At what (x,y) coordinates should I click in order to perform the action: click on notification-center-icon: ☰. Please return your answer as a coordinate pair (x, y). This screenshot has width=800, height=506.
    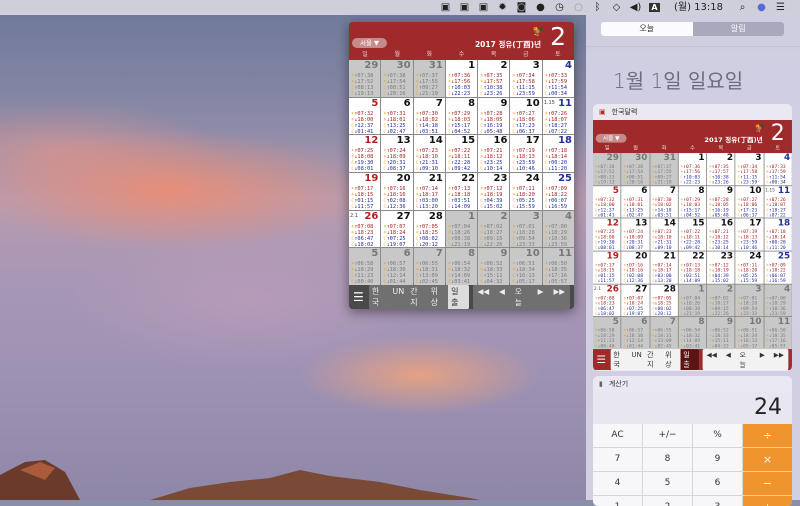
    Looking at the image, I should click on (780, 7).